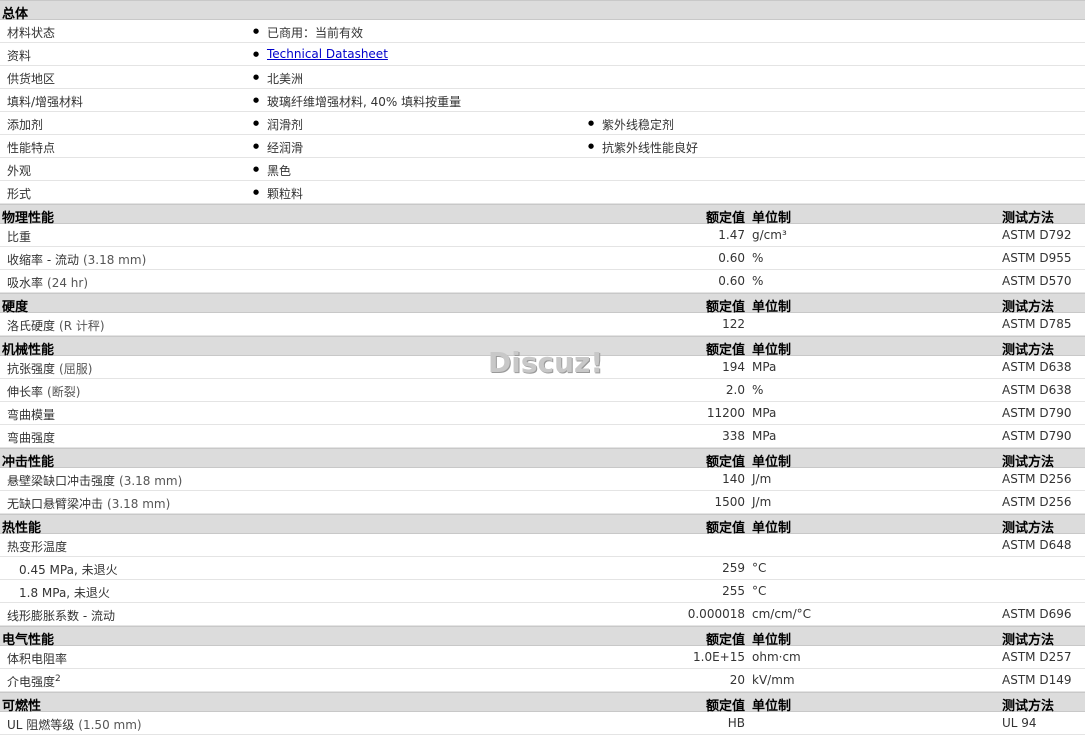 The image size is (1085, 735). Describe the element at coordinates (1037, 657) in the screenshot. I see `test-method: ASTM D257` at that location.